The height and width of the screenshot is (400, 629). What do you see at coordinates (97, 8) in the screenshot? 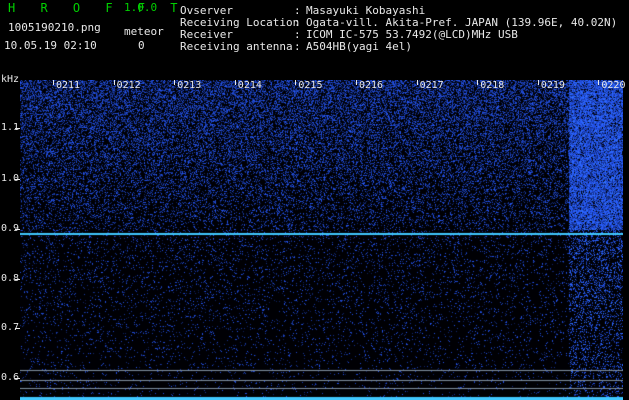
I see `app-title: H R O F F T` at bounding box center [97, 8].